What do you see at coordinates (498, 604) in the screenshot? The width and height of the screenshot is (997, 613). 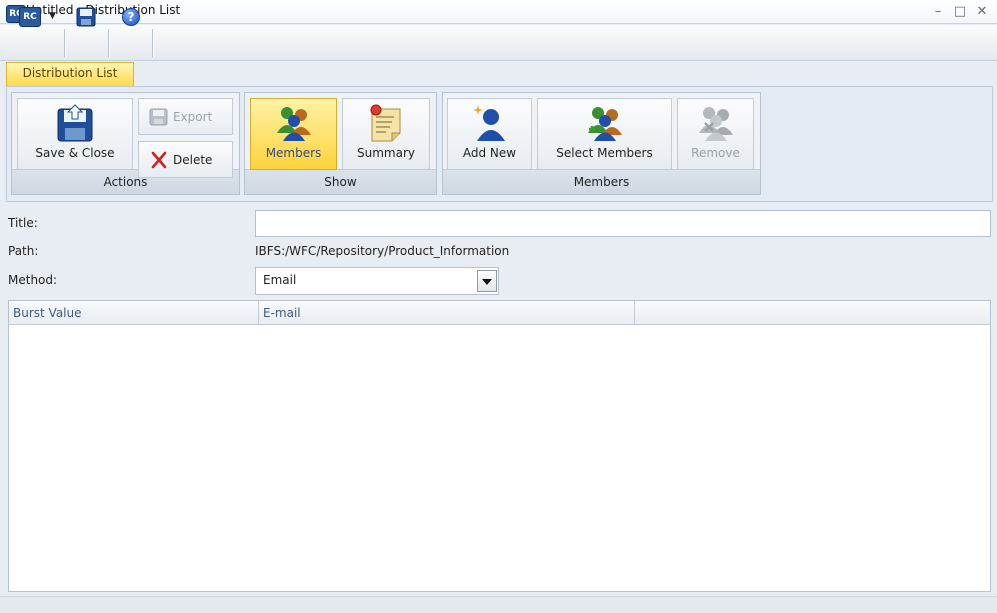 I see `status-bar` at bounding box center [498, 604].